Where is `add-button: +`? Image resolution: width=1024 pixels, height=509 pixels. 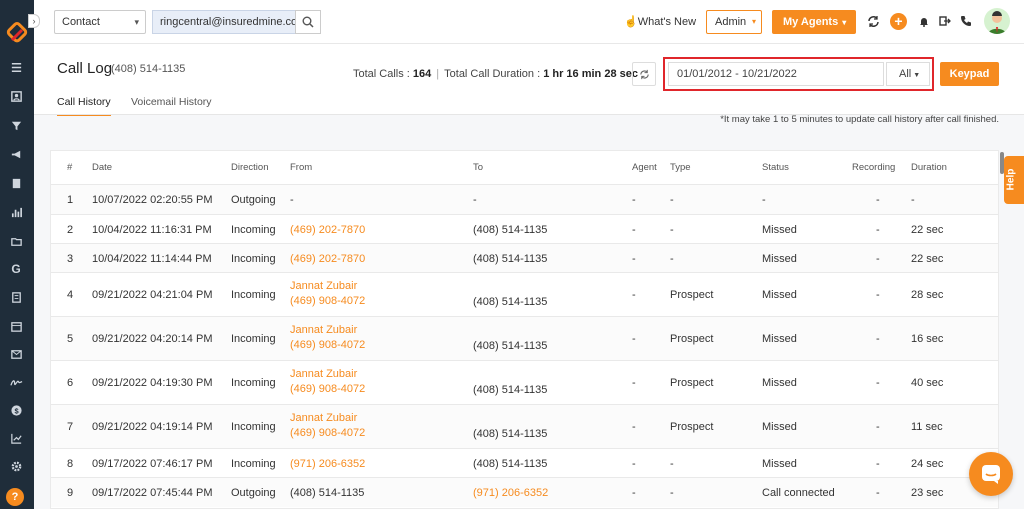
add-button: + is located at coordinates (898, 21).